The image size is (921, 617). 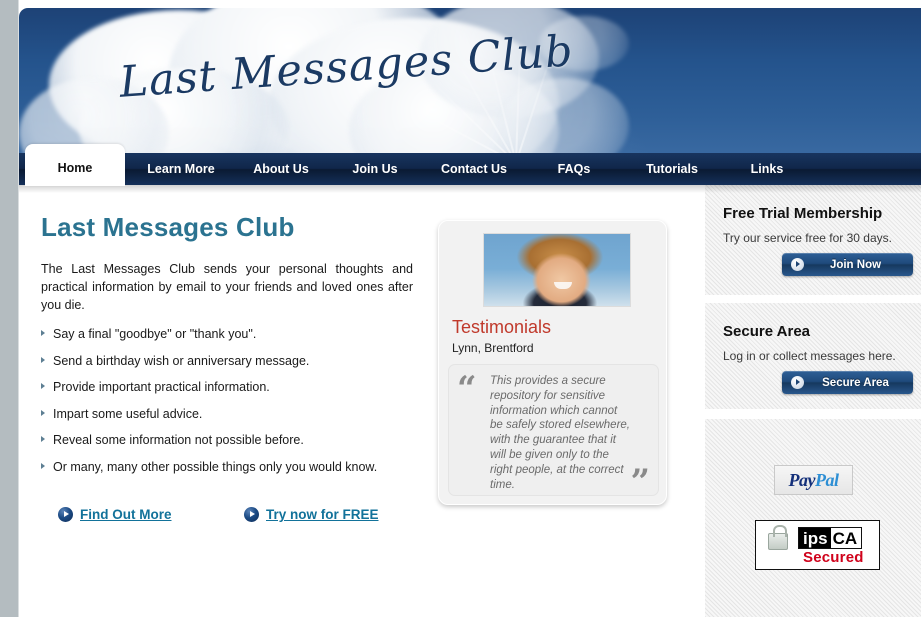 I want to click on nav-item-about-us: About Us, so click(x=281, y=169).